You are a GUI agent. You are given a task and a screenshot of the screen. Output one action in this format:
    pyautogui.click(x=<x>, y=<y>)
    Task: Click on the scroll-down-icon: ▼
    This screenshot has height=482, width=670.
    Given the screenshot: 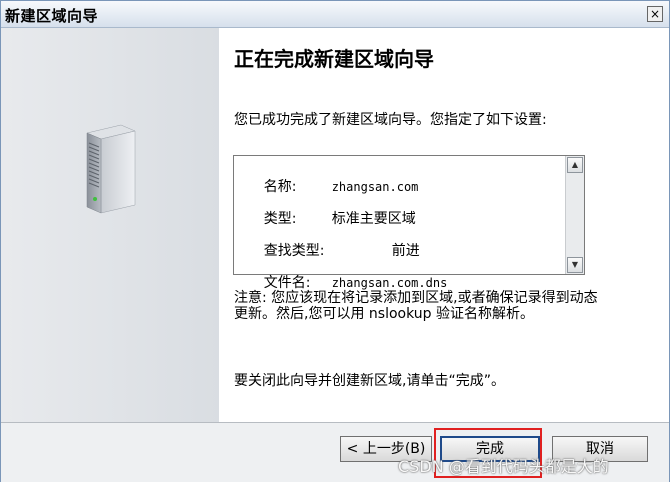 What is the action you would take?
    pyautogui.click(x=575, y=265)
    